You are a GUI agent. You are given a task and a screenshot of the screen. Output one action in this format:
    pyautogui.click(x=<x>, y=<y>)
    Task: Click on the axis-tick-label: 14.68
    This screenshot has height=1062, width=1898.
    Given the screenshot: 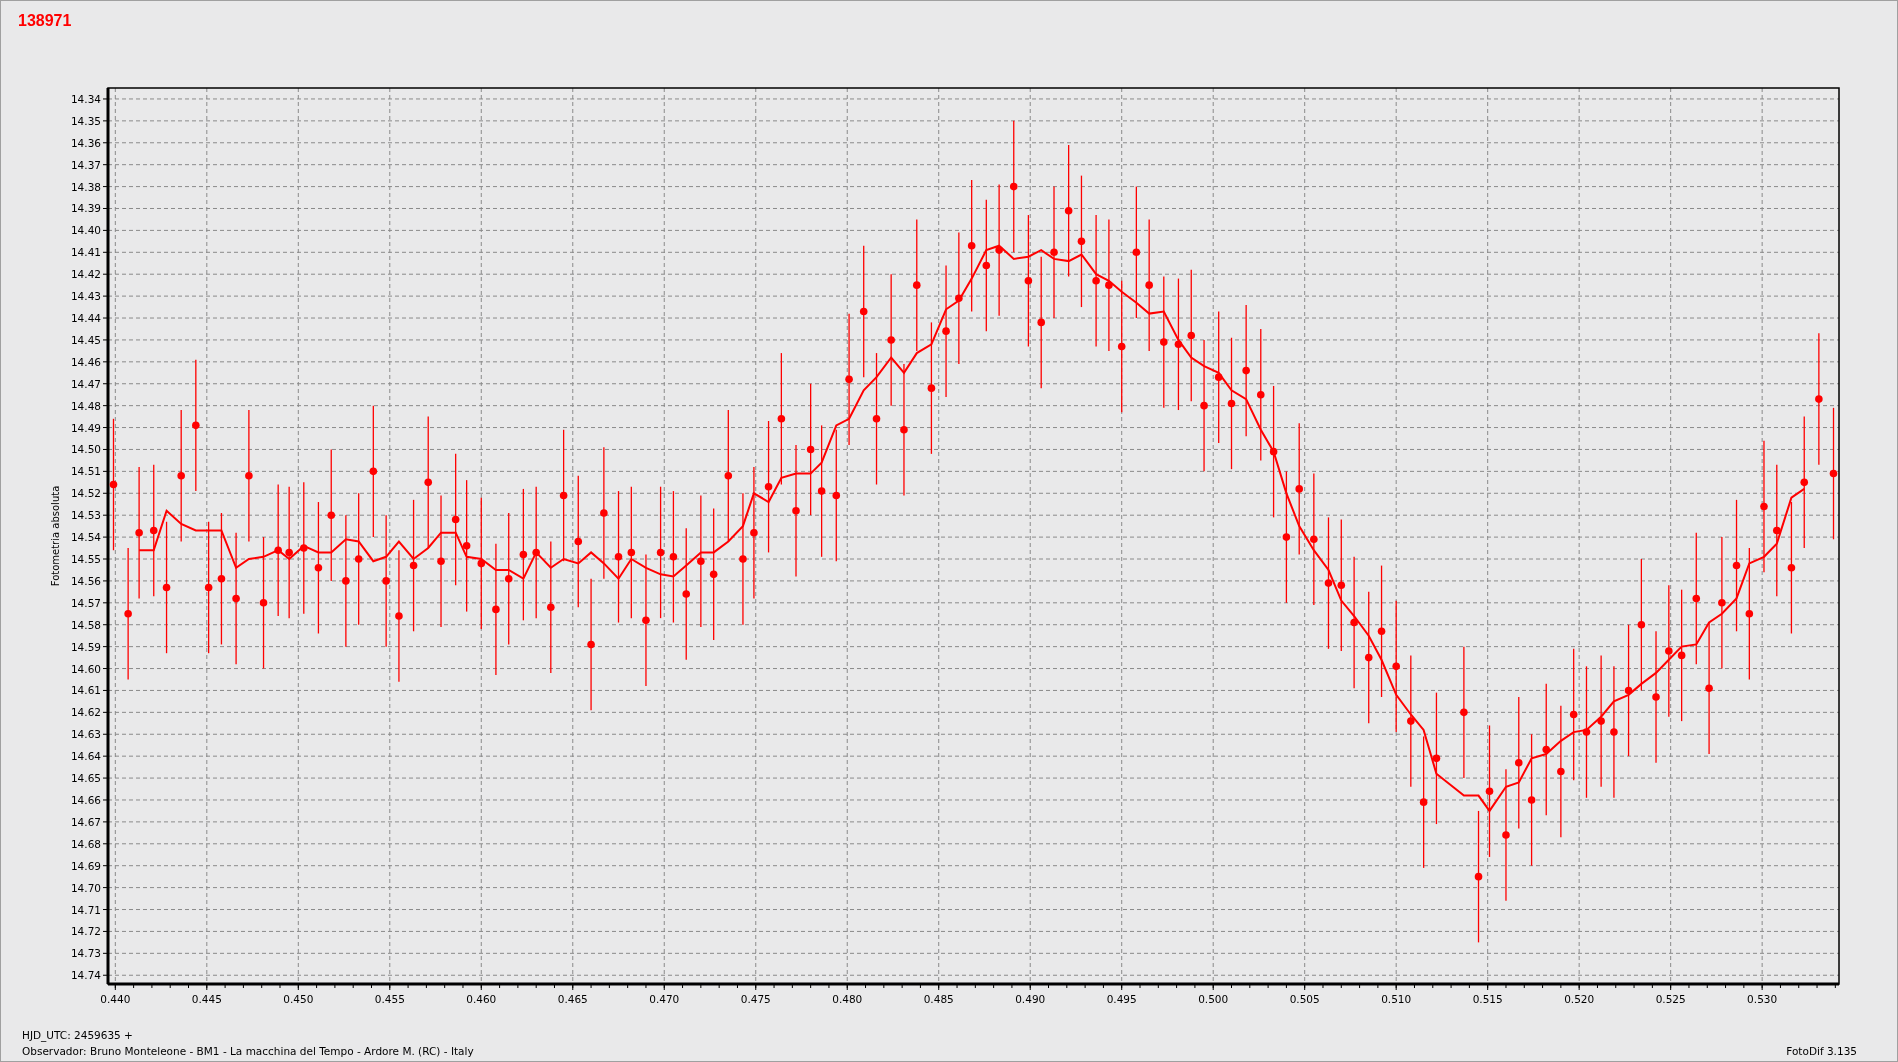 What is the action you would take?
    pyautogui.click(x=85, y=843)
    